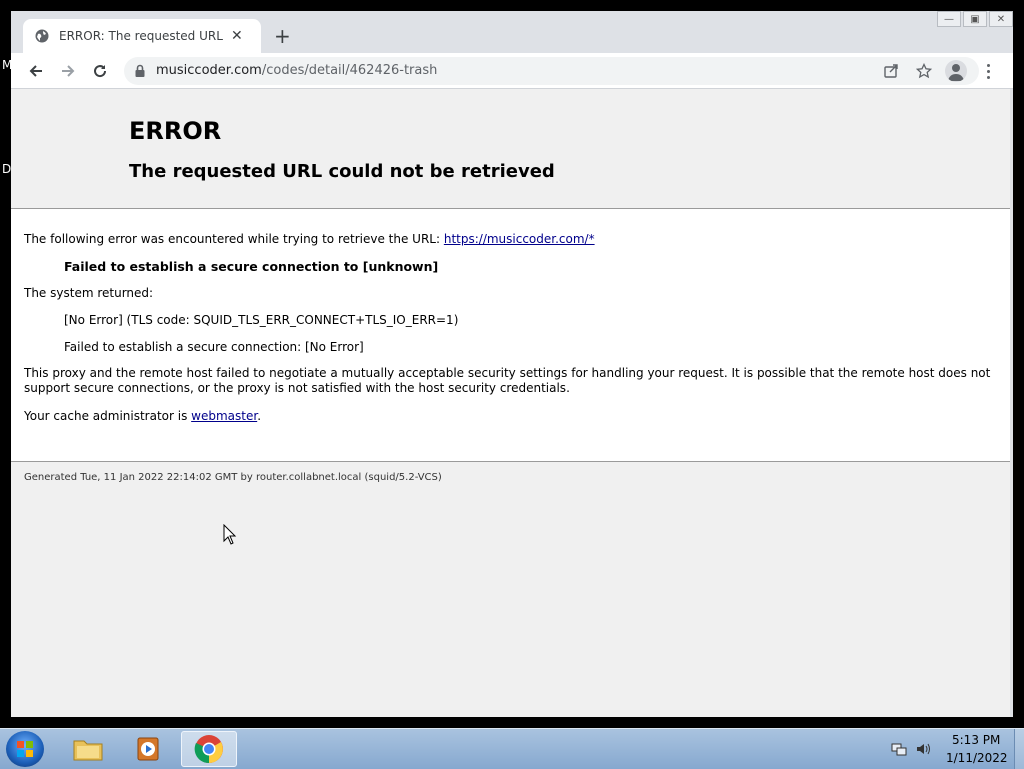 The image size is (1024, 769). What do you see at coordinates (230, 534) in the screenshot?
I see `mouse-pointer-icon` at bounding box center [230, 534].